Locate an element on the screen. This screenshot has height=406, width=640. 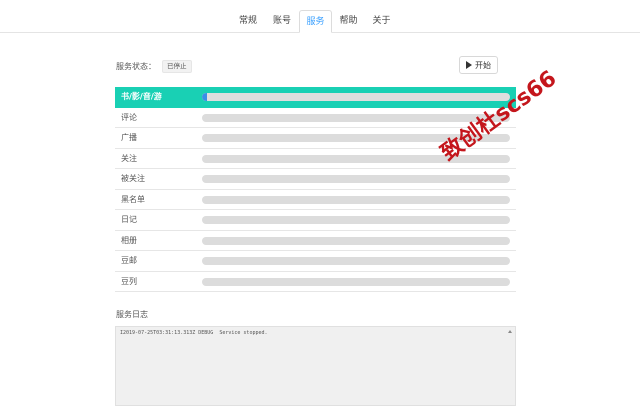
service-status: 服务状态： 已停止 is located at coordinates (154, 66).